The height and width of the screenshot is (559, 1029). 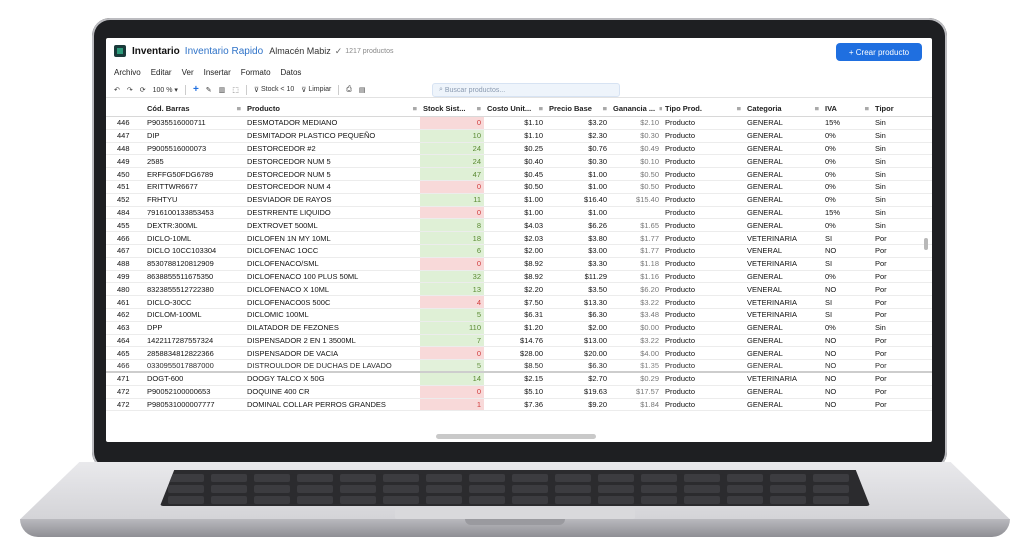 What do you see at coordinates (515, 136) in the screenshot?
I see `cell-cost: $1.10` at bounding box center [515, 136].